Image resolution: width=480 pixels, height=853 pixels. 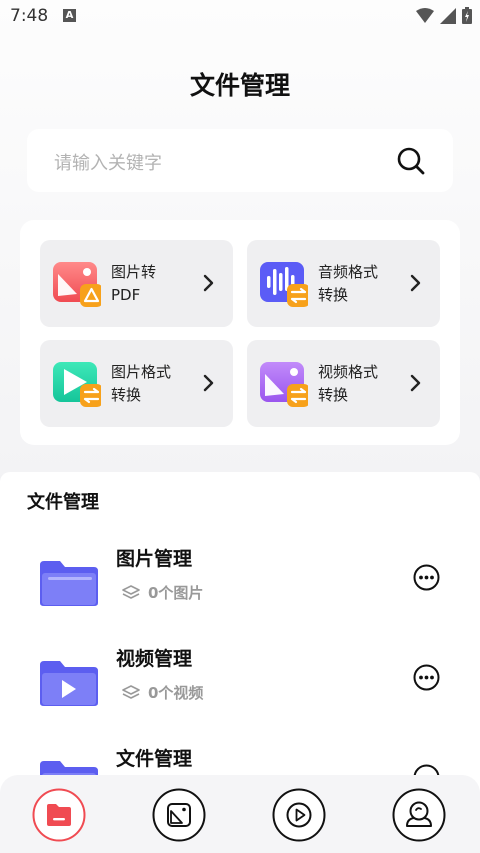 I want to click on tab-videos, so click(x=299, y=815).